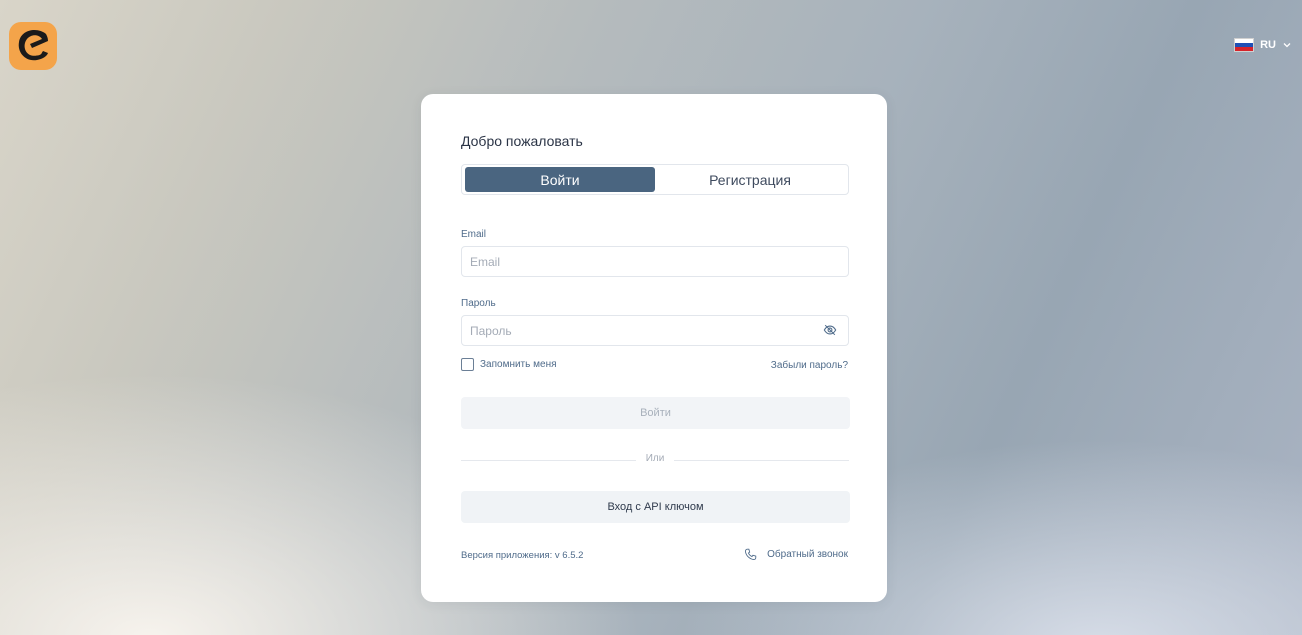  I want to click on brand-logo-icon, so click(33, 46).